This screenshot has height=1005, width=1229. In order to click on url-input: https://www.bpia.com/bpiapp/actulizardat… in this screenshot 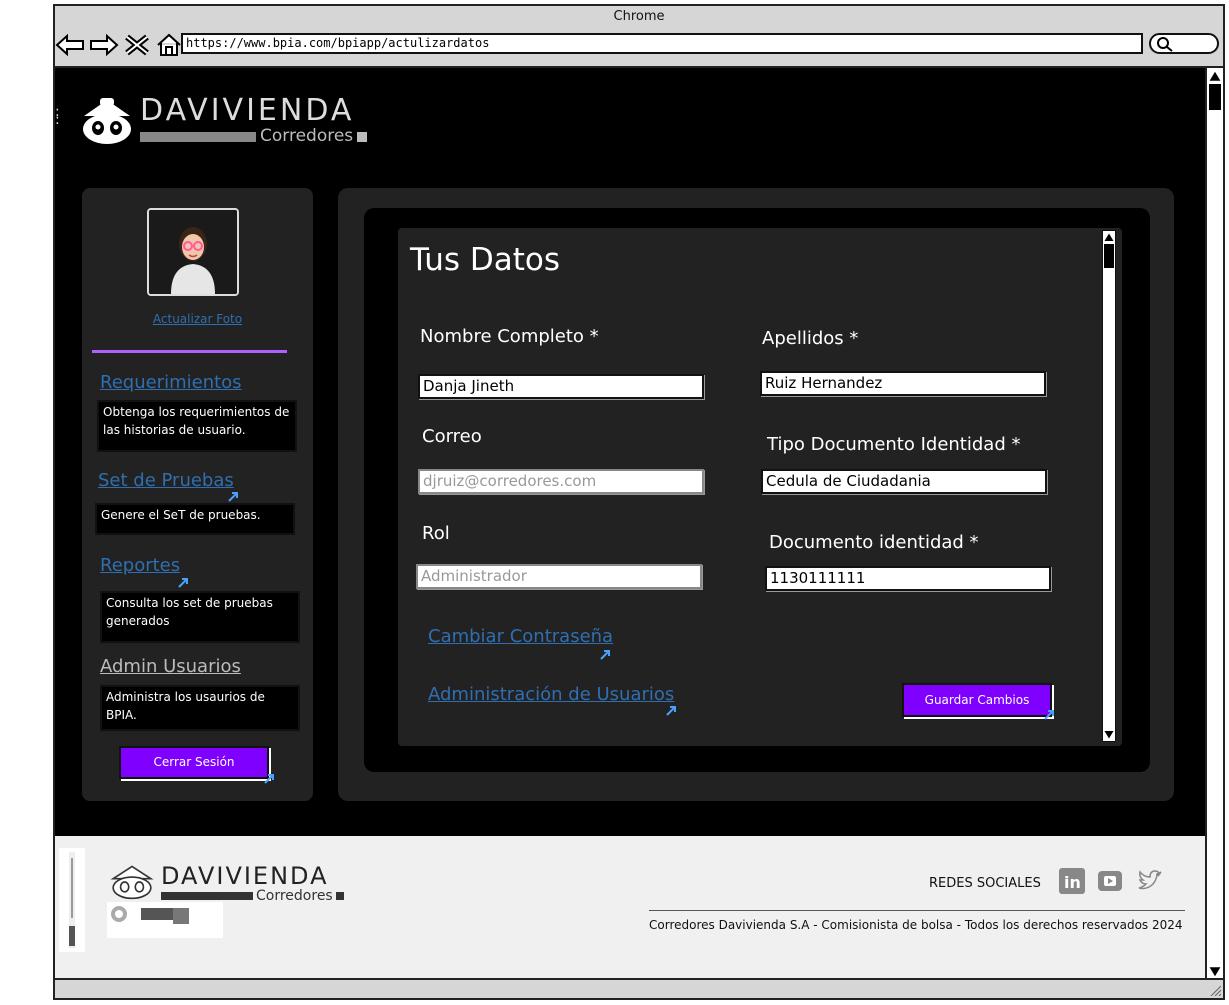, I will do `click(662, 43)`.